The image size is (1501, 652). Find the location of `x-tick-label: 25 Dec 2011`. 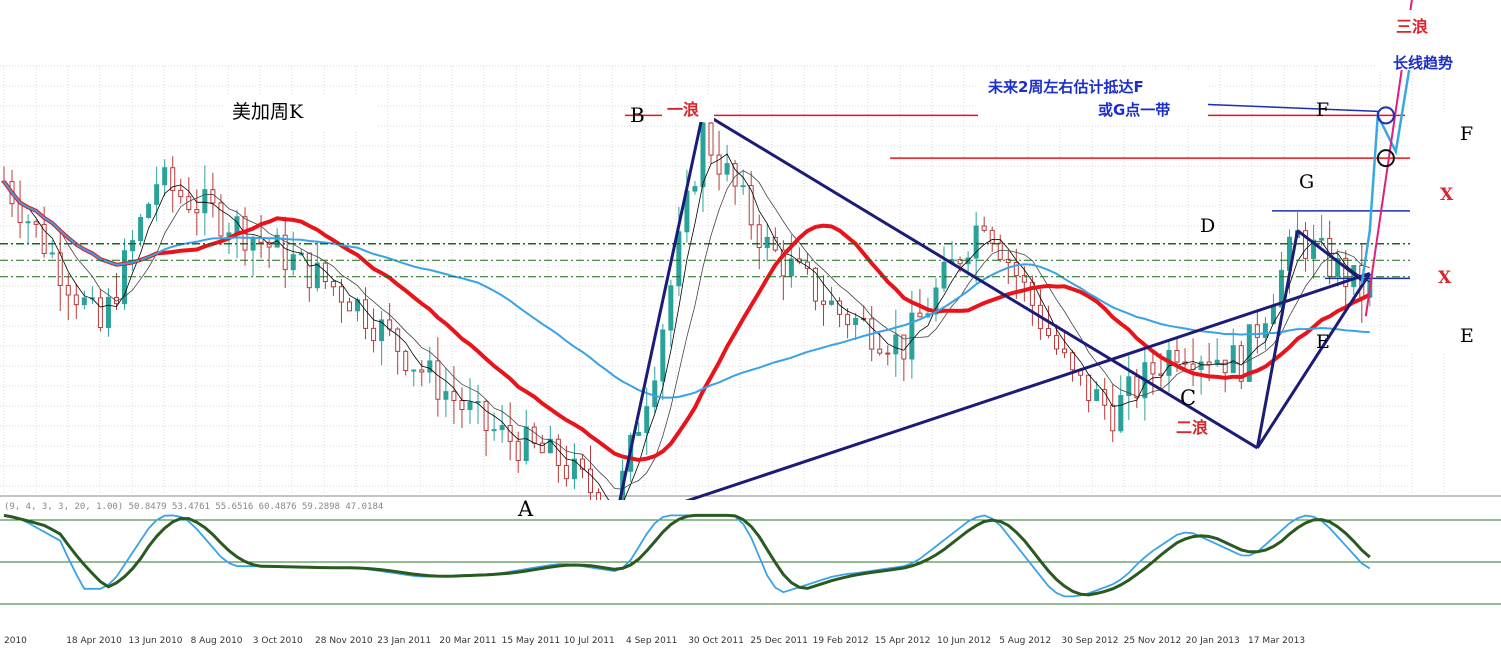

x-tick-label: 25 Dec 2011 is located at coordinates (779, 641).